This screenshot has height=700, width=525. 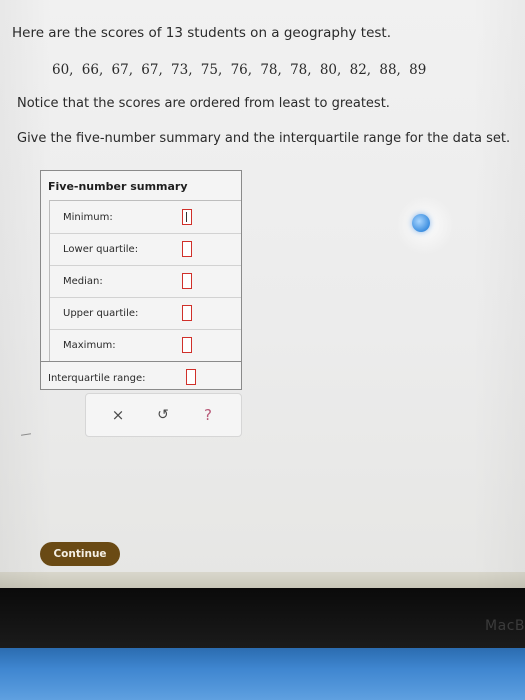 I want to click on summary-row-lower-quartile: Lower quartile:, so click(x=145, y=249).